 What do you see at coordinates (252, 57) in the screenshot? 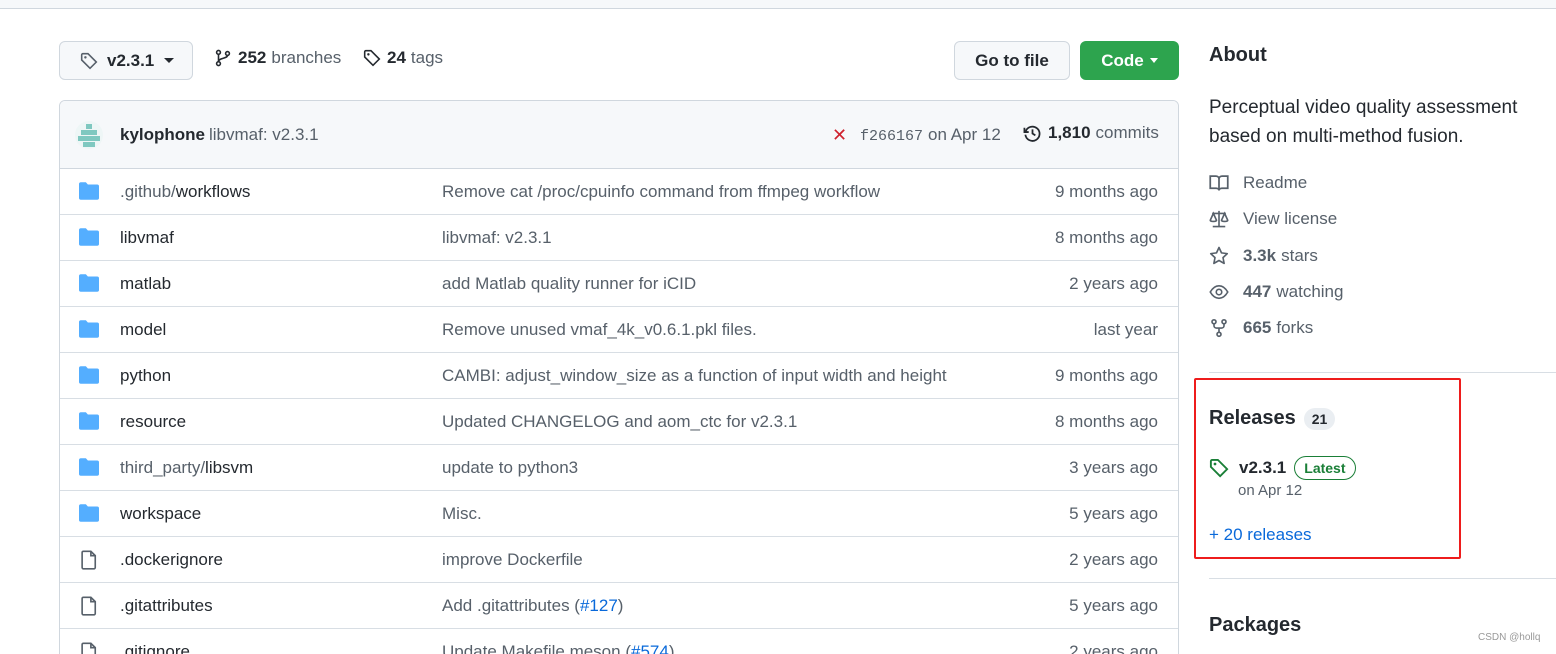
I see `branches-count: 252` at bounding box center [252, 57].